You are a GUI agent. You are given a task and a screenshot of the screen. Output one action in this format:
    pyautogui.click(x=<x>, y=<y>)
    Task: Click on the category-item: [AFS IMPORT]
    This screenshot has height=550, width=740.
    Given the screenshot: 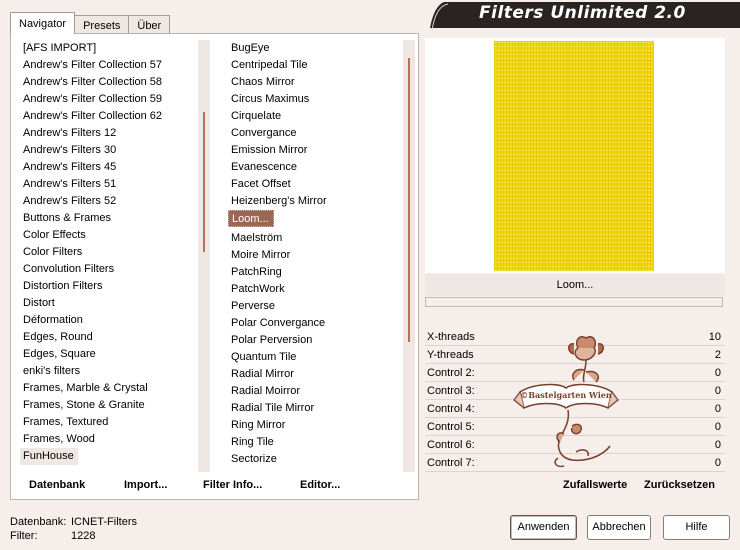 What is the action you would take?
    pyautogui.click(x=109, y=48)
    